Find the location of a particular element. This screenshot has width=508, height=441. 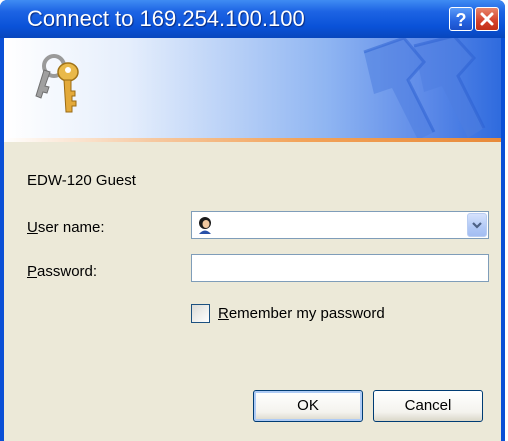

user-name-dropdown-button is located at coordinates (477, 225).